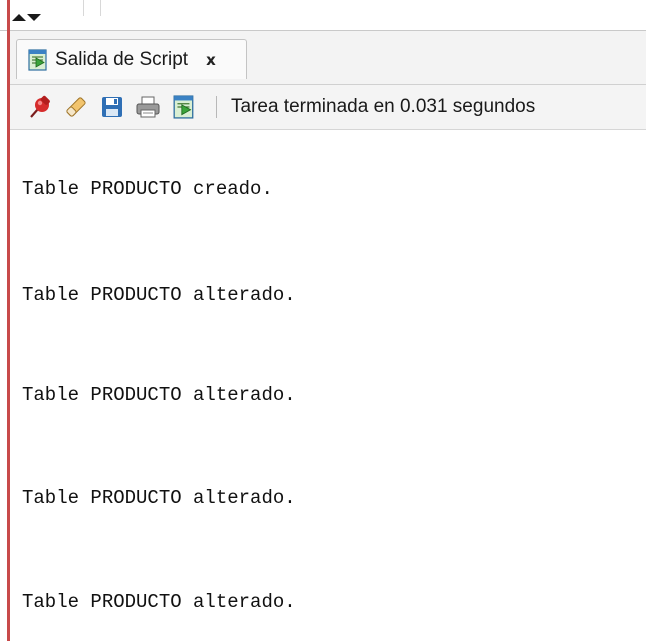  I want to click on arrow-down-icon, so click(34, 17).